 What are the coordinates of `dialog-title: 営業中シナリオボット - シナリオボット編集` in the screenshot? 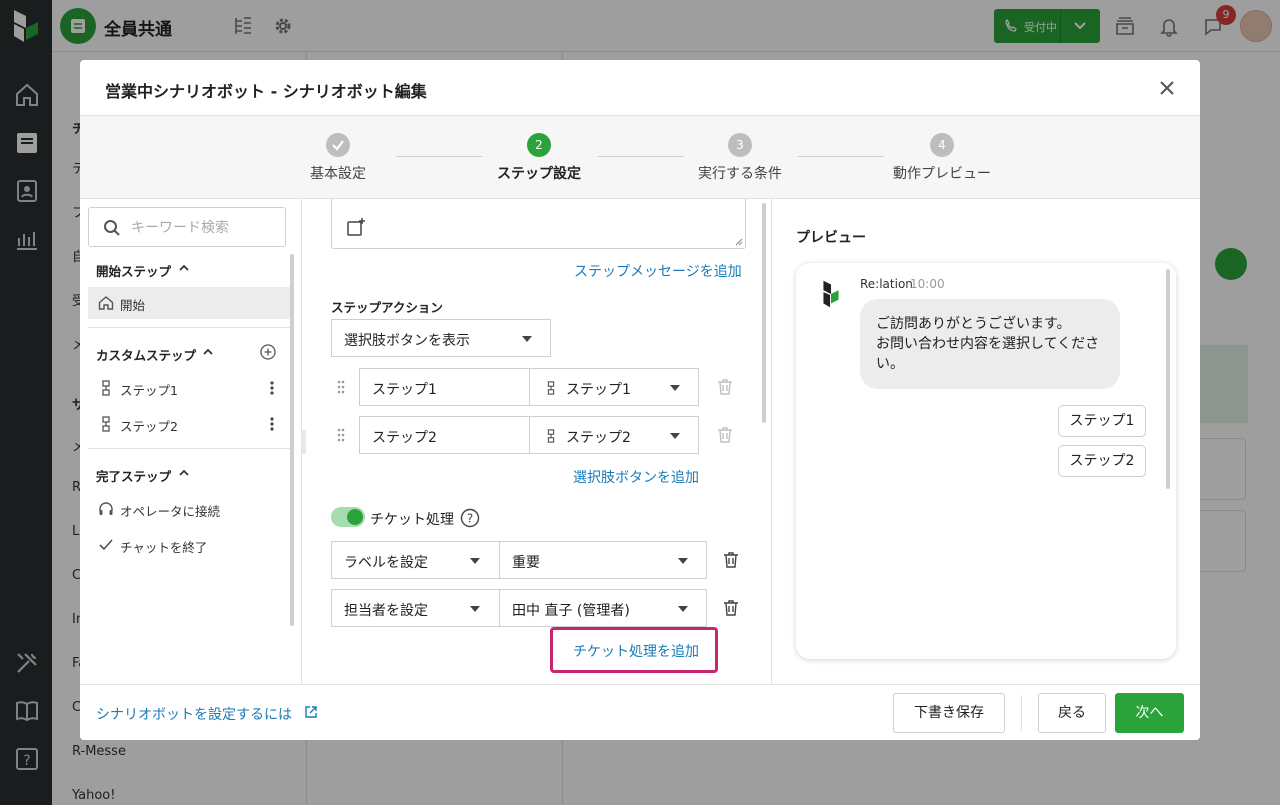 It's located at (266, 91).